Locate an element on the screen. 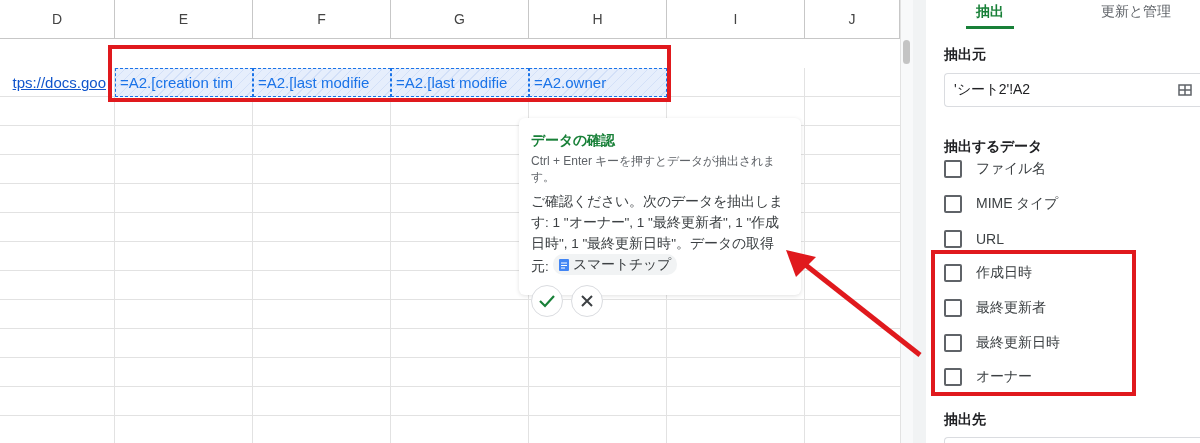 Image resolution: width=1200 pixels, height=443 pixels. section-label: 抽出するデータ is located at coordinates (993, 147).